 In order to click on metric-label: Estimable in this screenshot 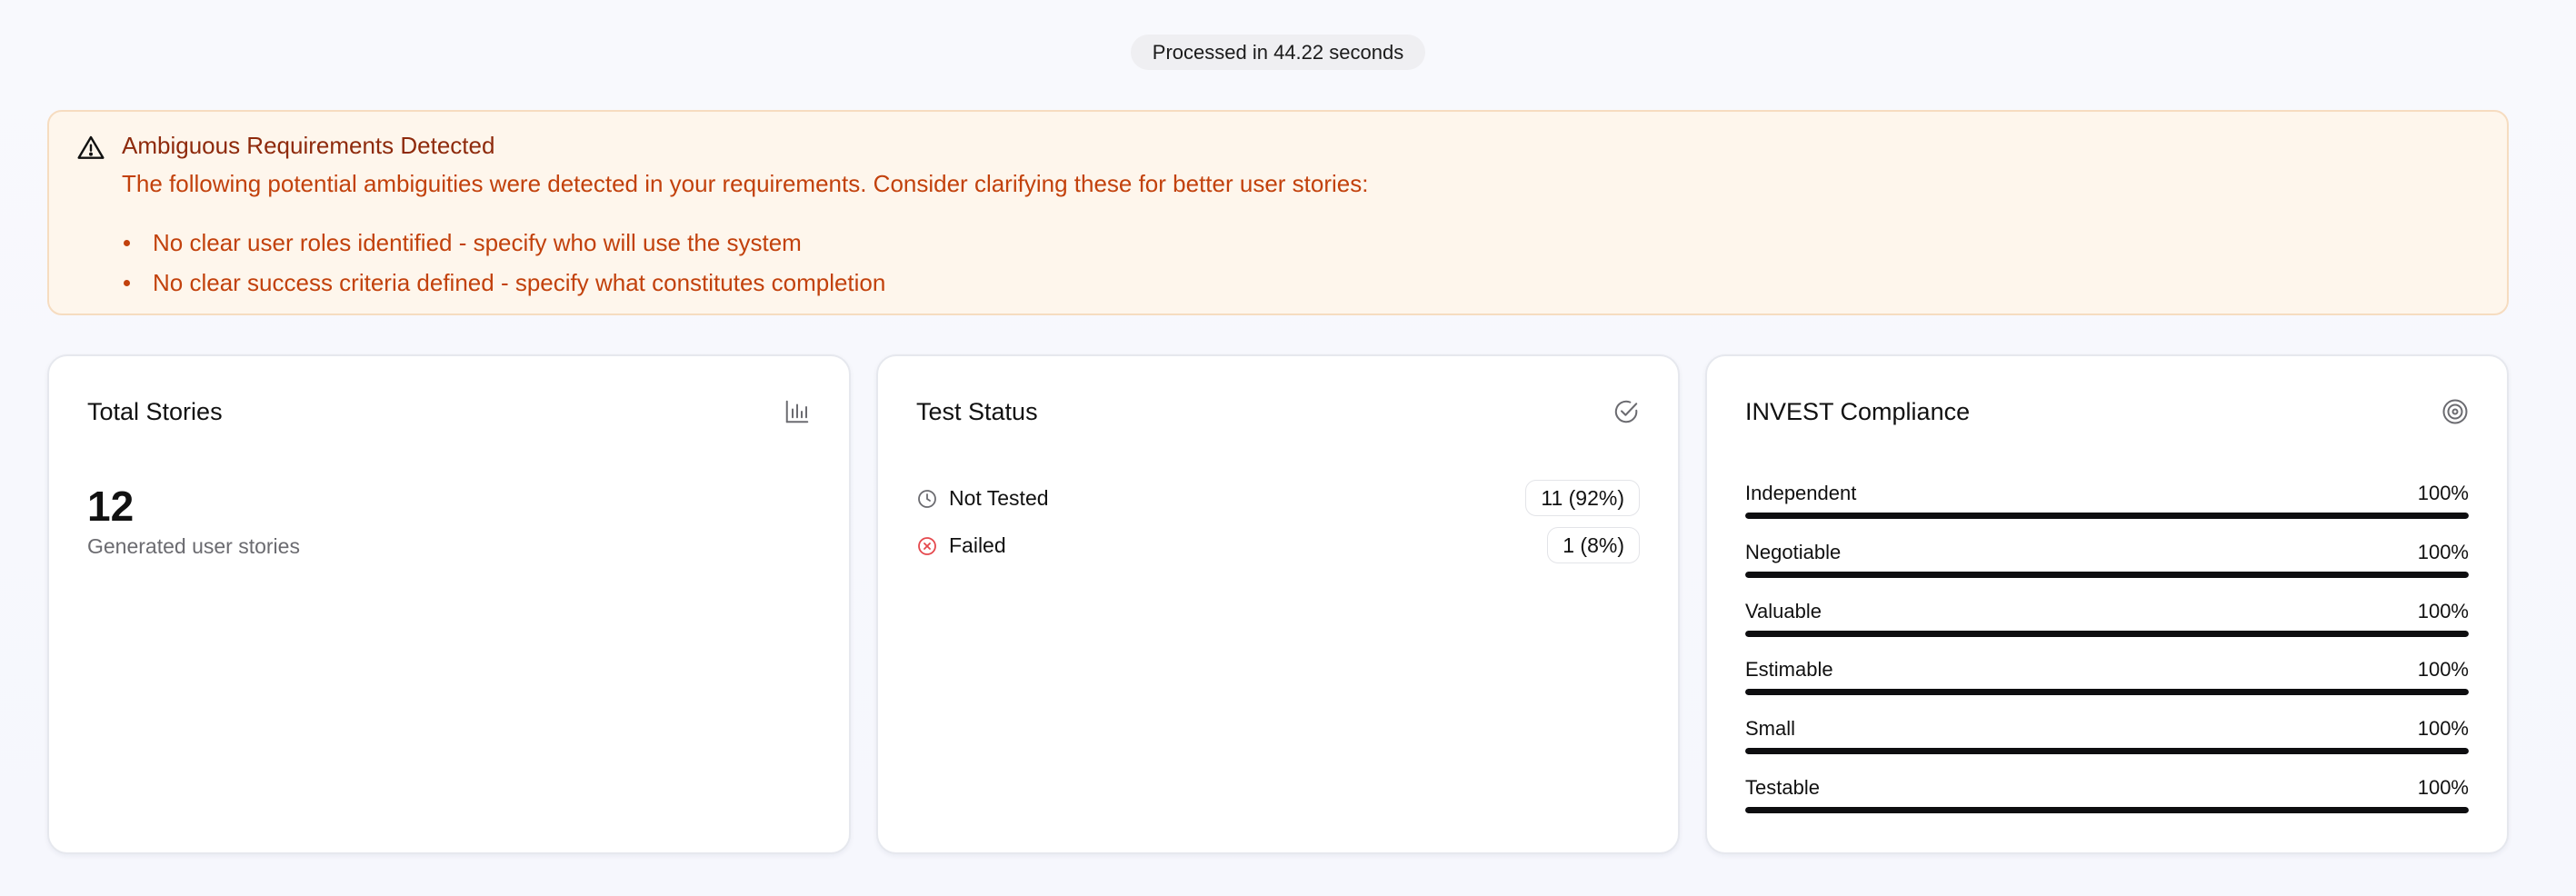, I will do `click(1789, 669)`.